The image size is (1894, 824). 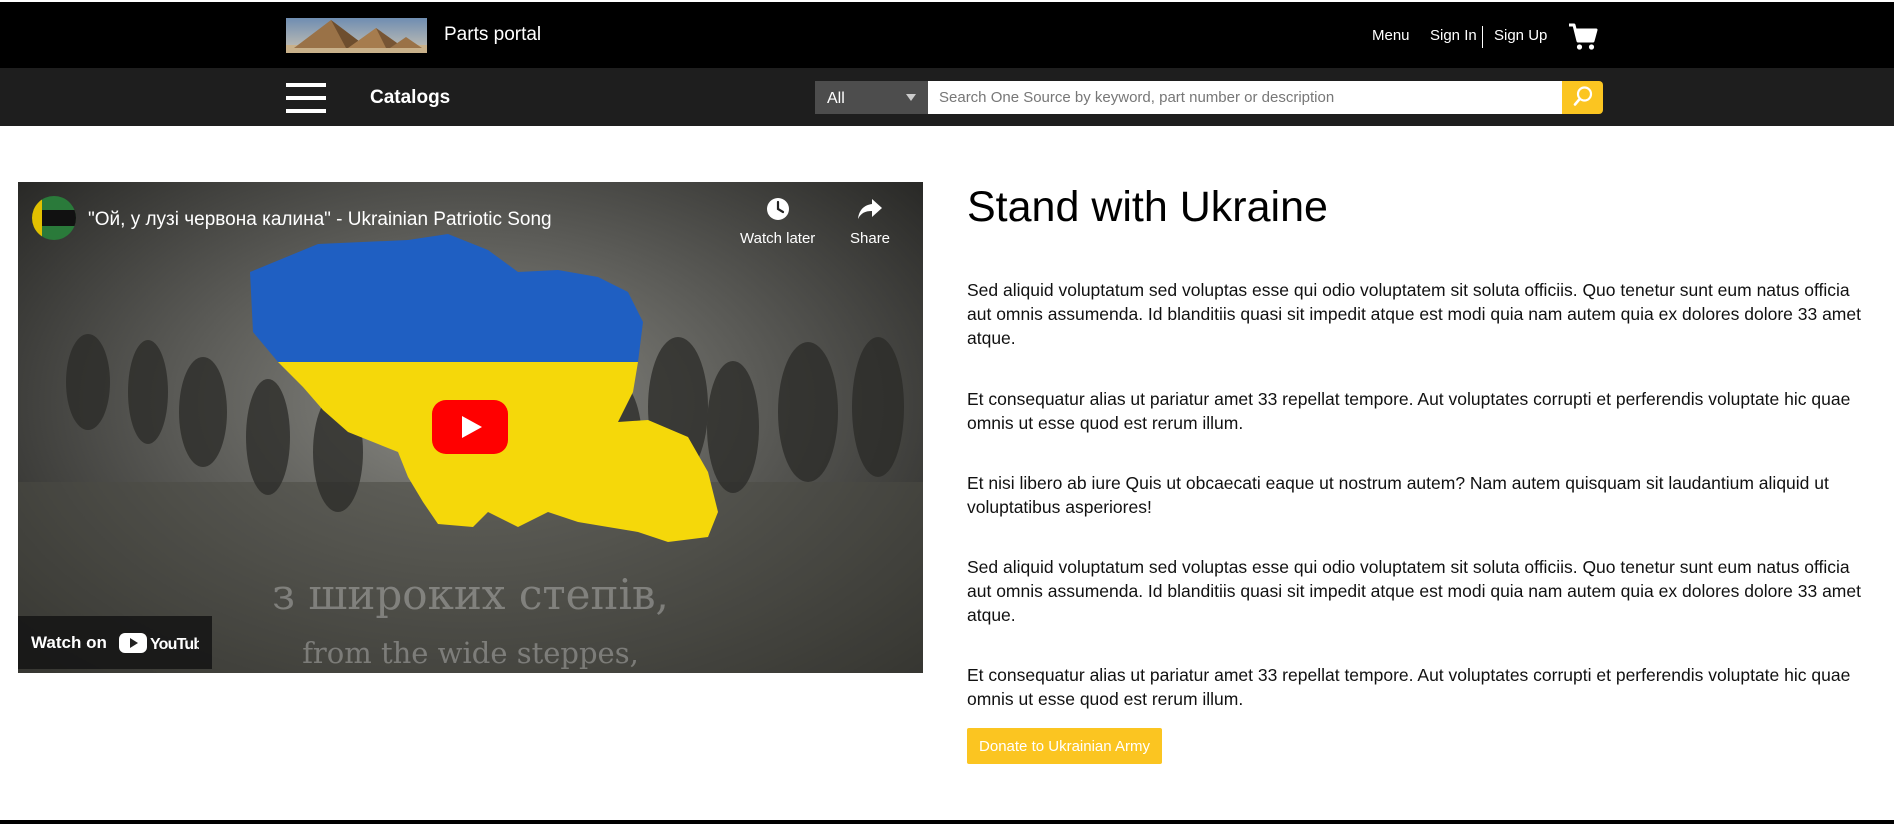 What do you see at coordinates (1064, 746) in the screenshot?
I see `donate-button: Donate to Ukrainian Army` at bounding box center [1064, 746].